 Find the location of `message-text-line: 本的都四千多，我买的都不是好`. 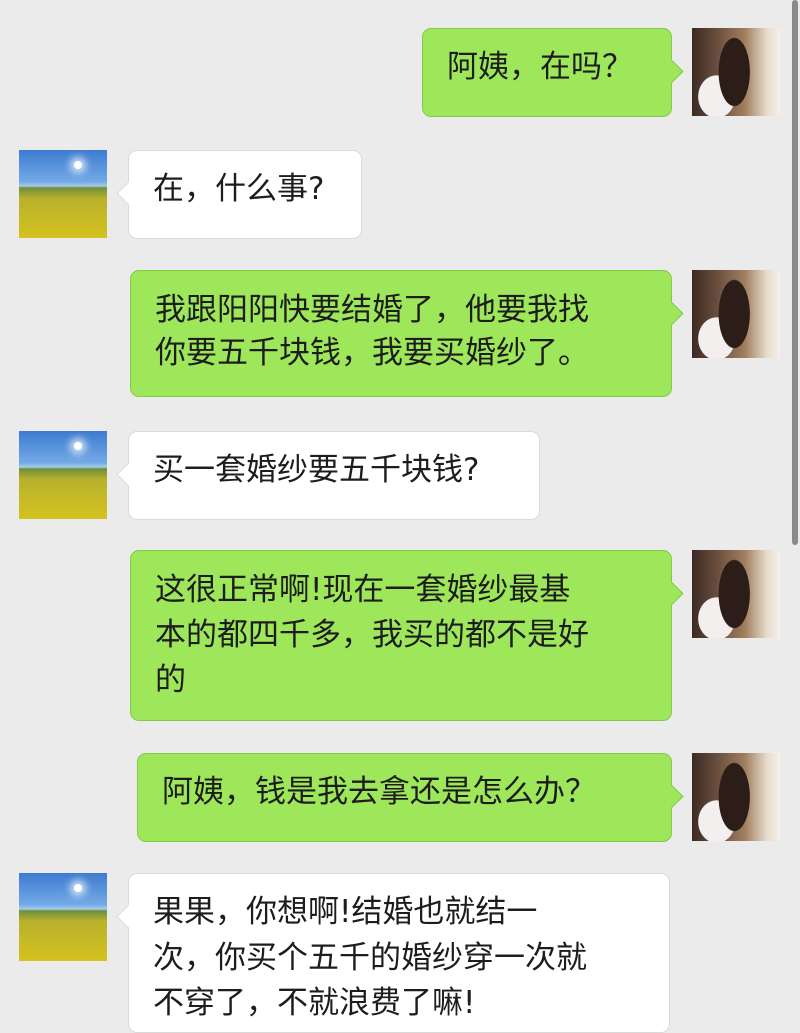

message-text-line: 本的都四千多，我买的都不是好 is located at coordinates (372, 635).